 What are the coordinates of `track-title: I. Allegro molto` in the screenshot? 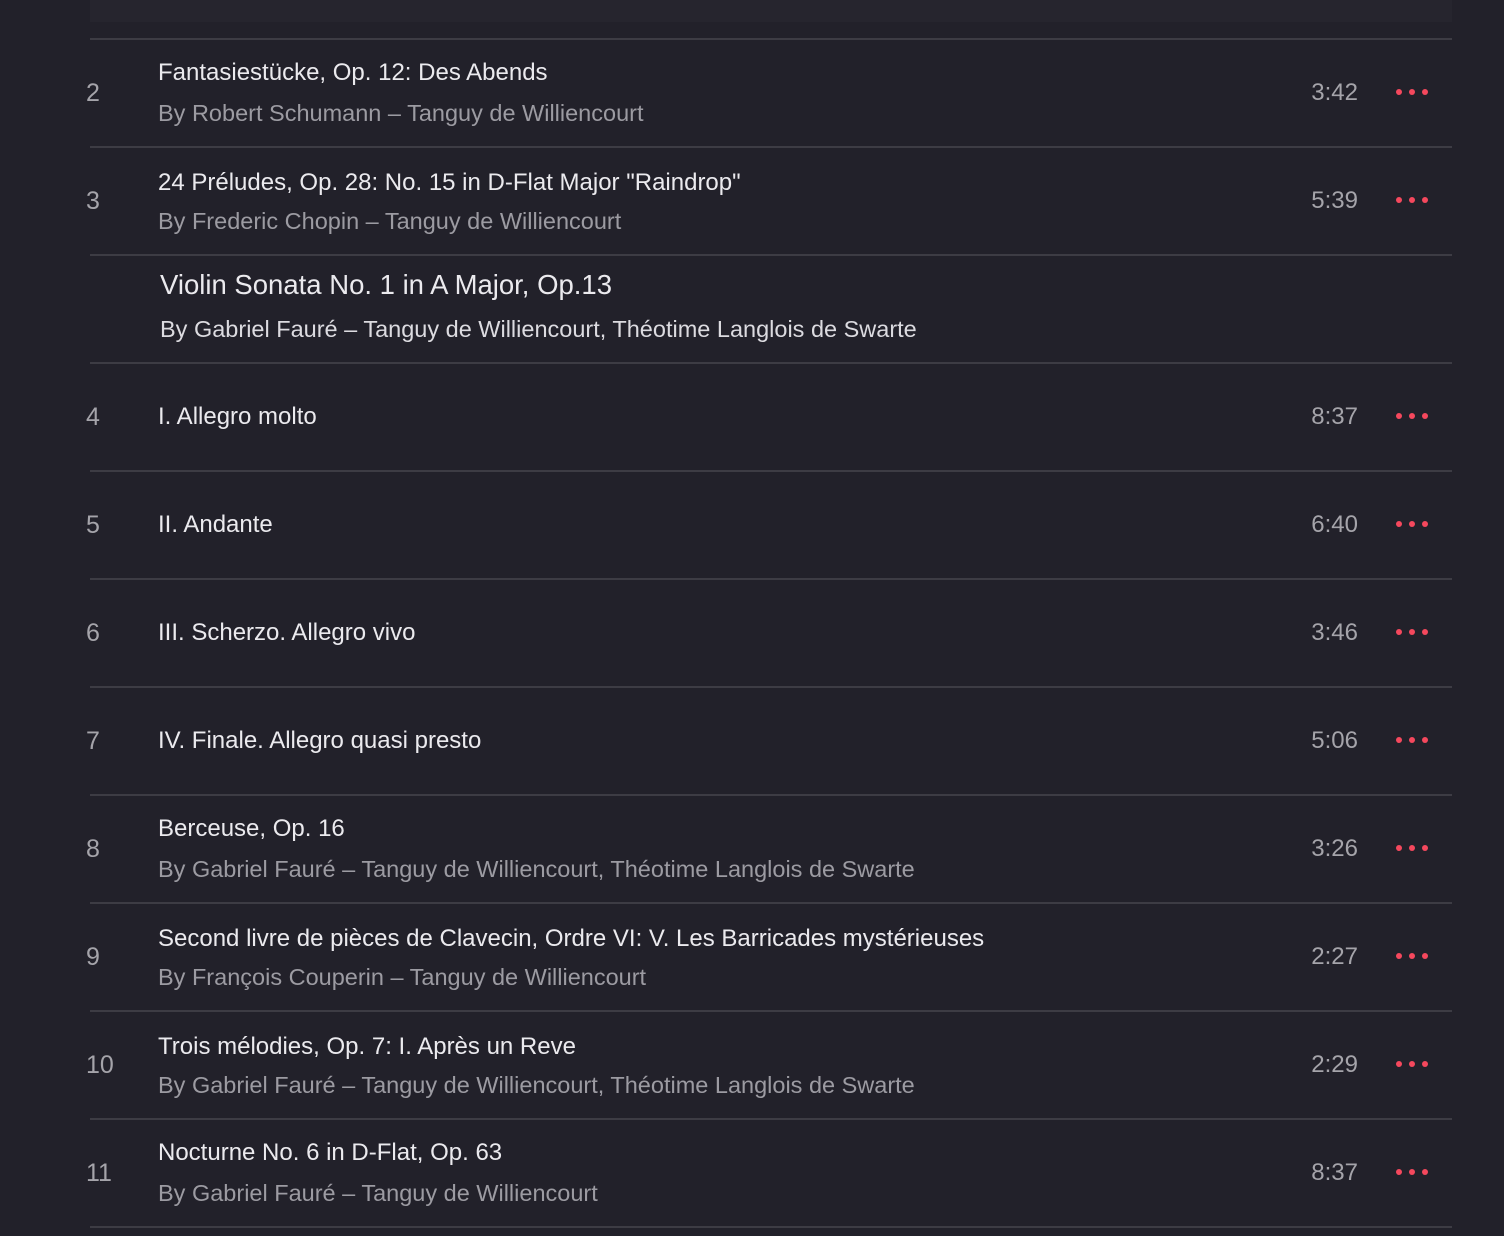 It's located at (237, 416).